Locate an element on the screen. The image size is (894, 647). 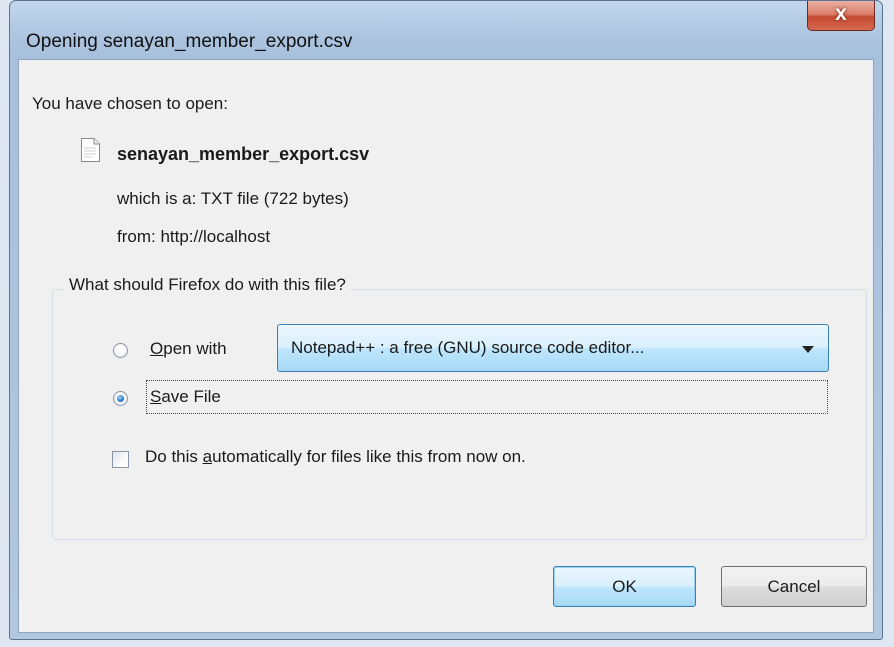
close-icon: x is located at coordinates (841, 13).